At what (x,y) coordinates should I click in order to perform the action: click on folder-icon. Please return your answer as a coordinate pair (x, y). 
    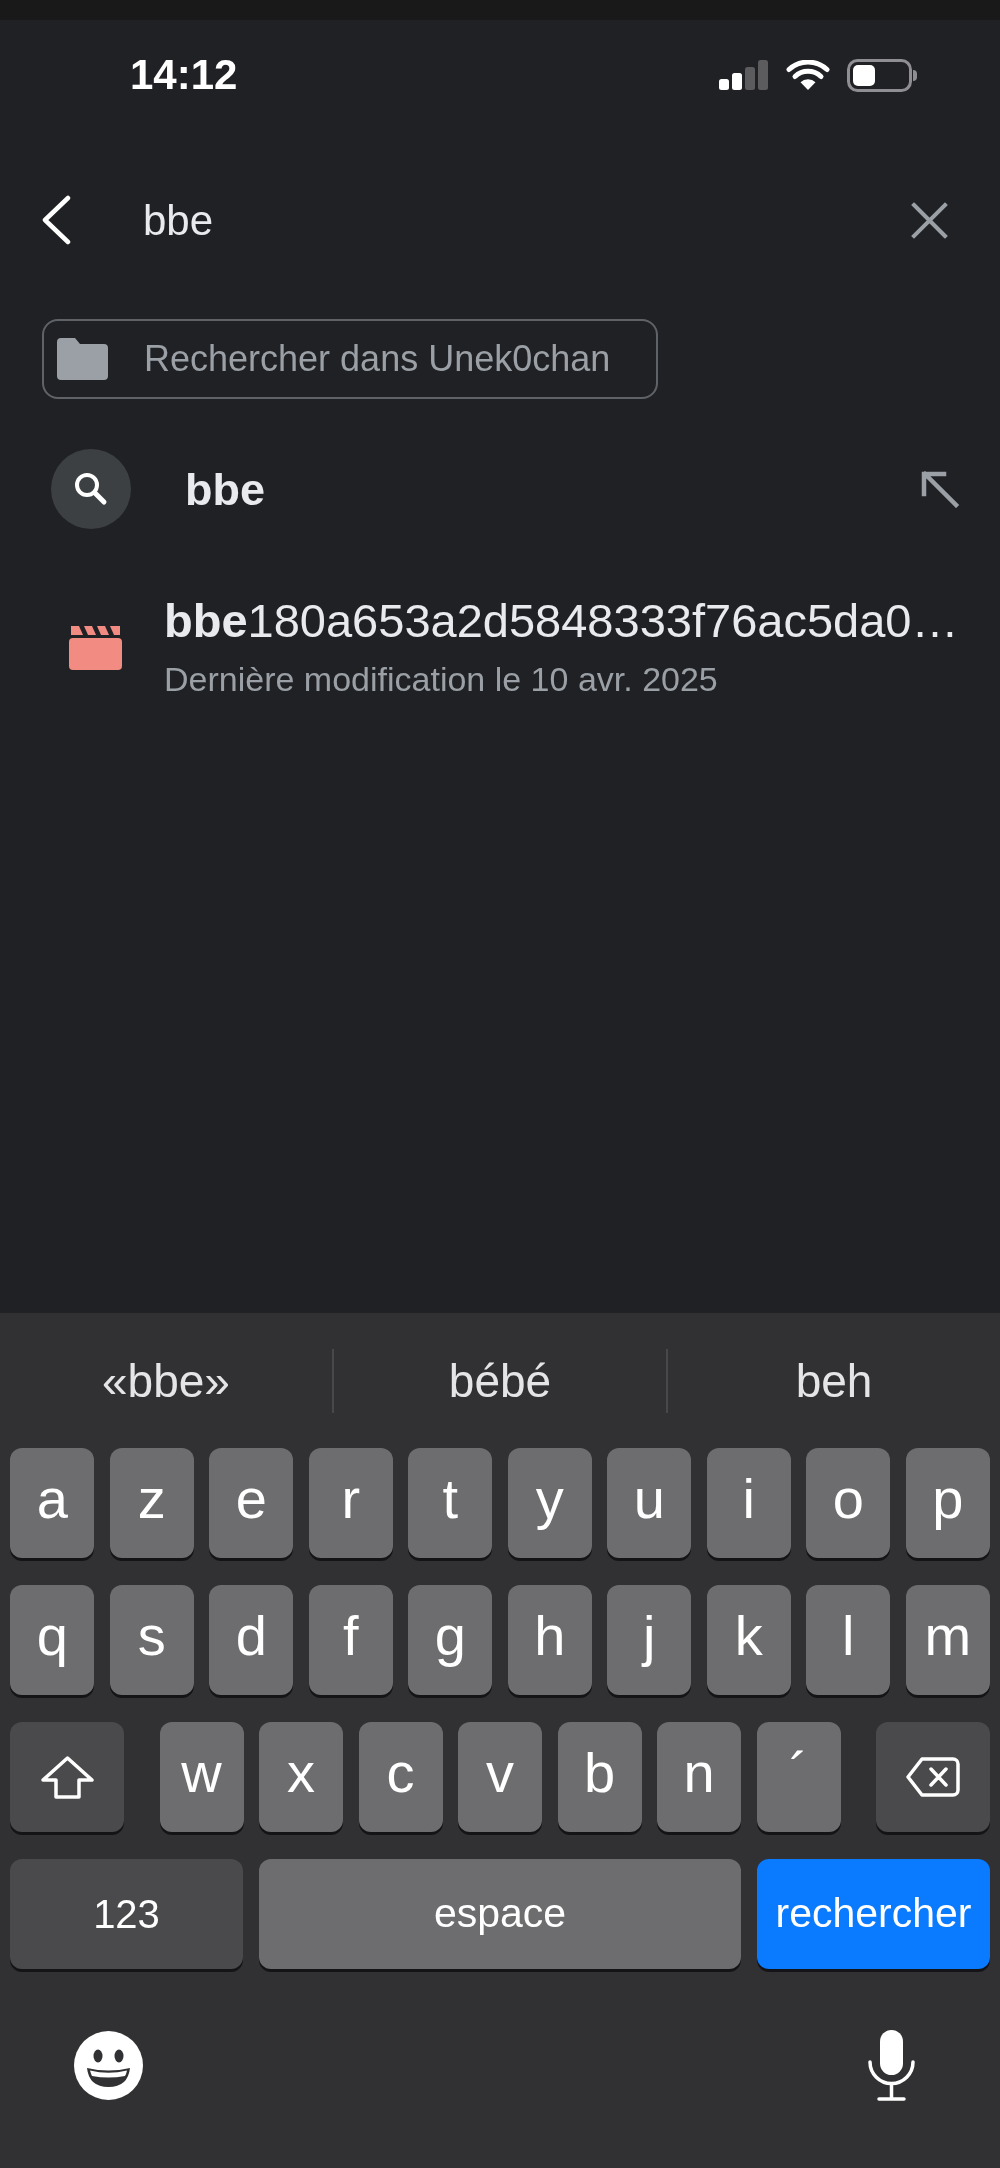
    Looking at the image, I should click on (82, 359).